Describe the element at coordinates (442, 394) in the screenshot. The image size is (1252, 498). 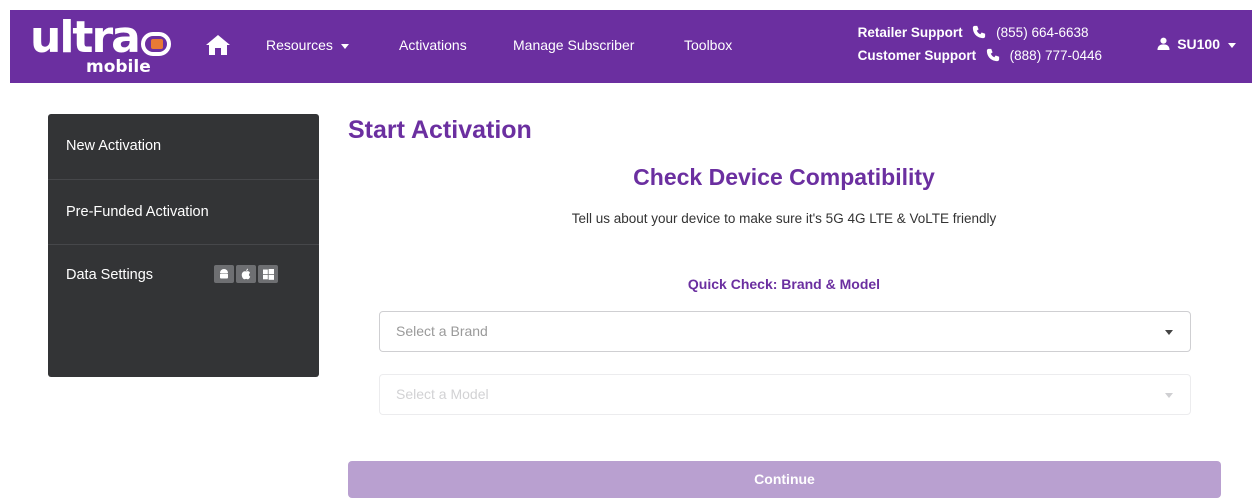
I see `model-select-placeholder: Select a Model` at that location.